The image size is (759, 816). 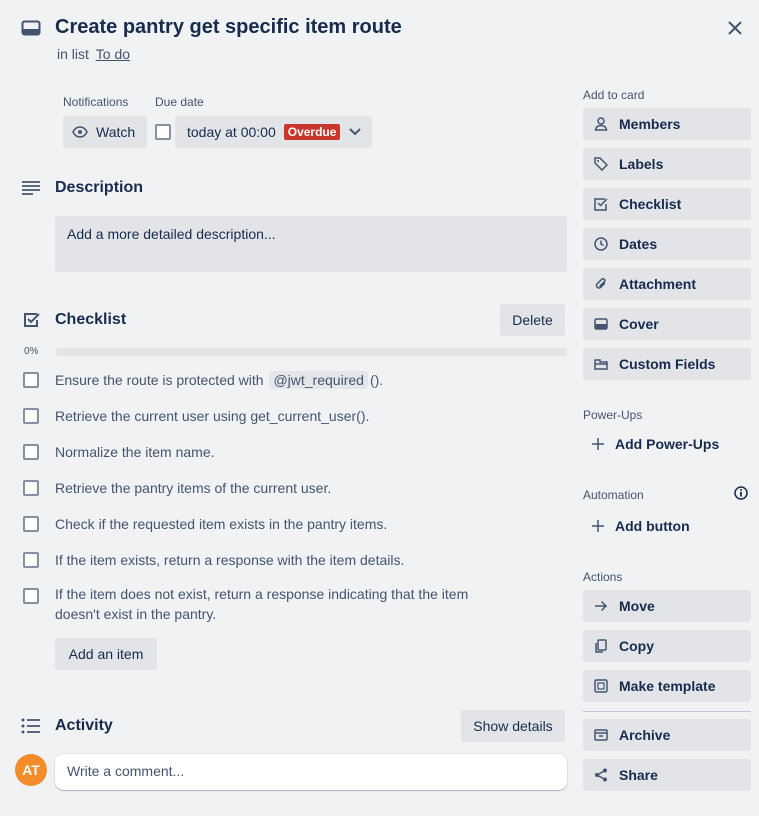 What do you see at coordinates (601, 324) in the screenshot?
I see `cover-icon` at bounding box center [601, 324].